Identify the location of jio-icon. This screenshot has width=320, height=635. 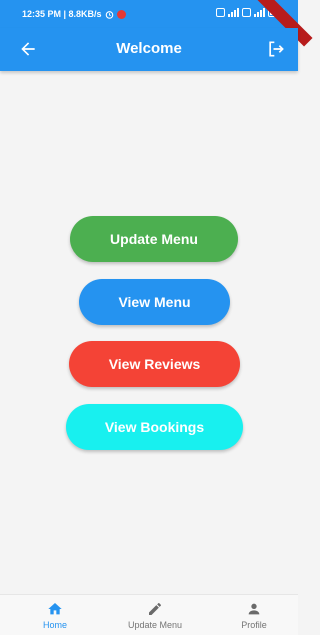
(121, 14).